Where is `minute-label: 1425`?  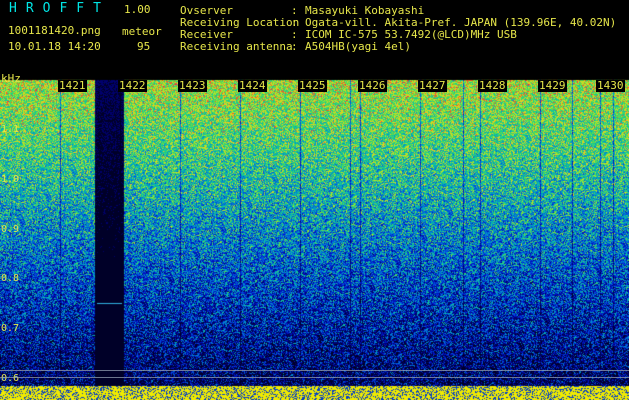 minute-label: 1425 is located at coordinates (312, 85).